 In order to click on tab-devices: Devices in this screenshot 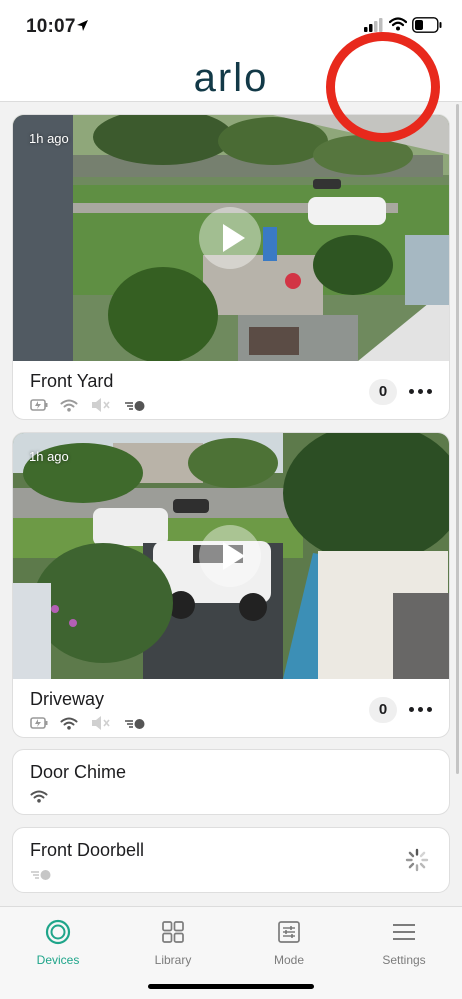, I will do `click(58, 941)`.